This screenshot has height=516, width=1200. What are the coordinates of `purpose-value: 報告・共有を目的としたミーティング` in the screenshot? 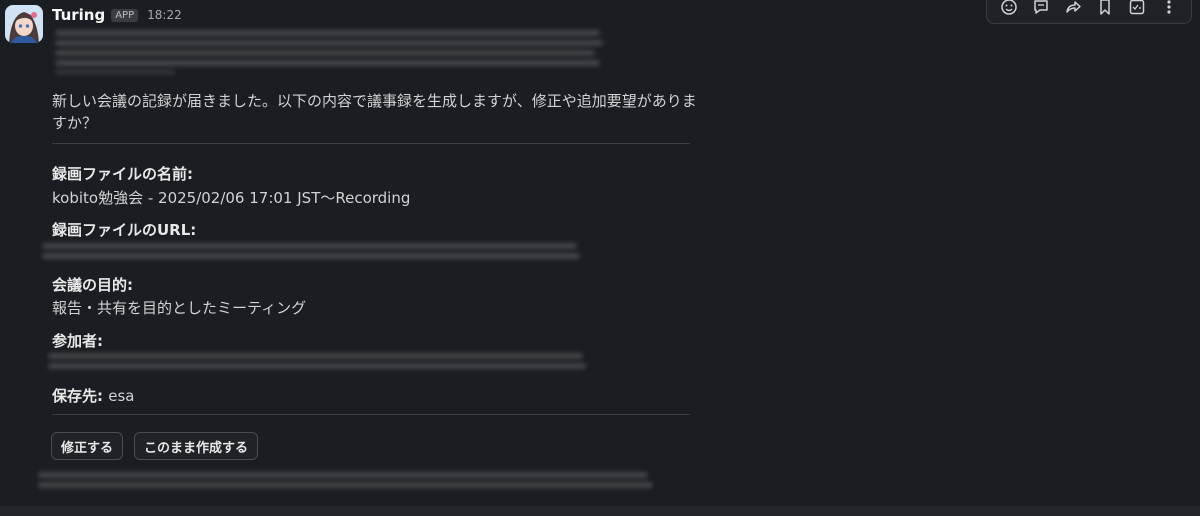 It's located at (179, 308).